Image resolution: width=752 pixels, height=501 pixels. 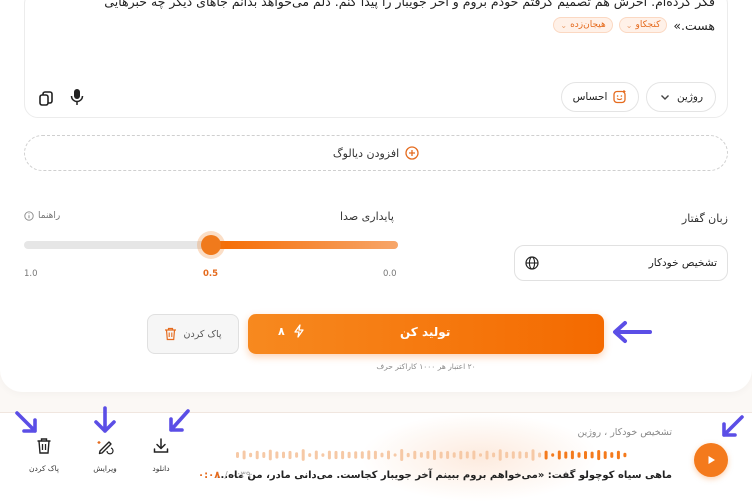 I want to click on language-select: تشخیص خودکار, so click(x=621, y=263).